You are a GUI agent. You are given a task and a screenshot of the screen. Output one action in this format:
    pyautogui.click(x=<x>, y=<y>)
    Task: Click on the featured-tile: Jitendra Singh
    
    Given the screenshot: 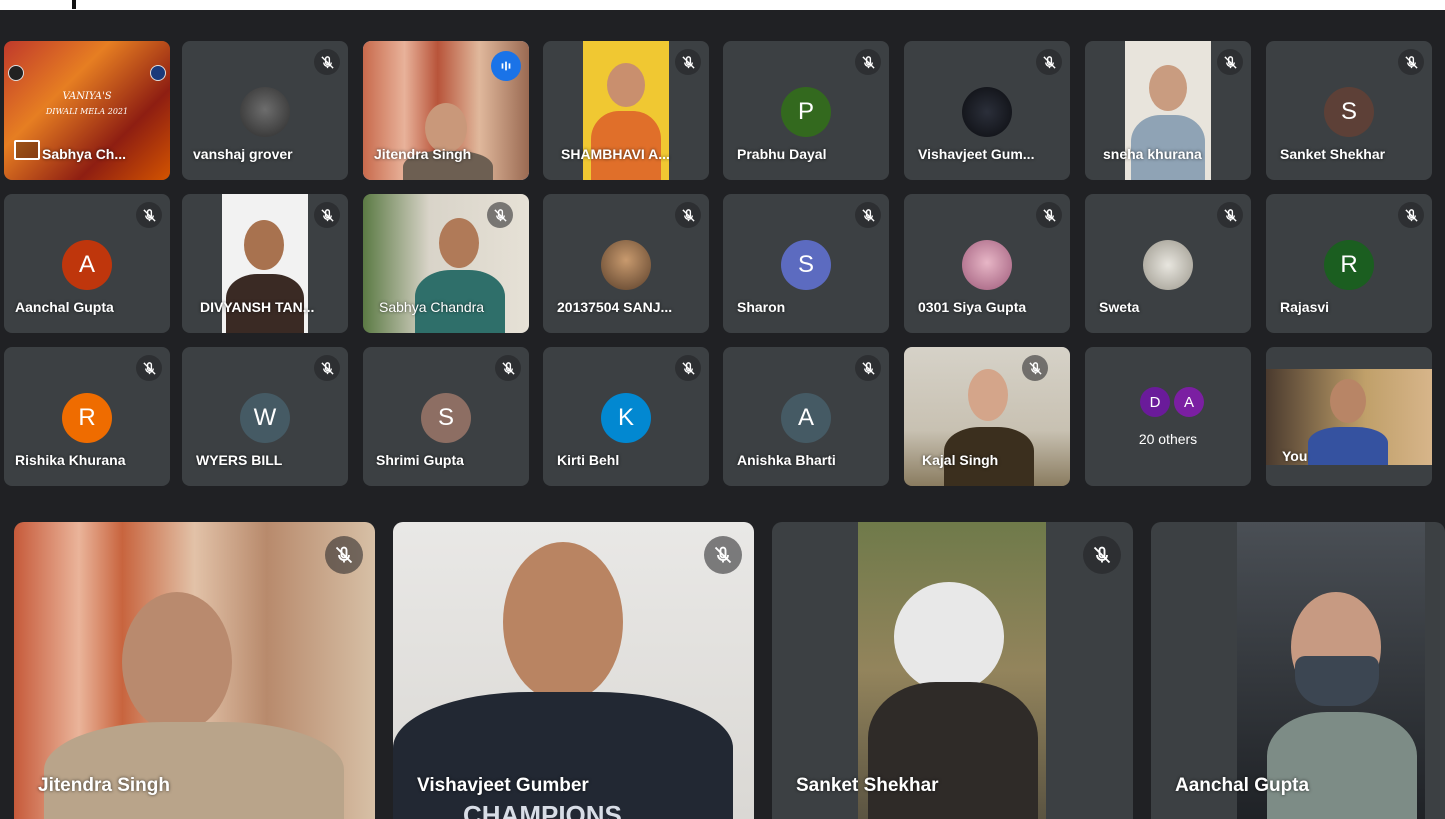 What is the action you would take?
    pyautogui.click(x=194, y=670)
    